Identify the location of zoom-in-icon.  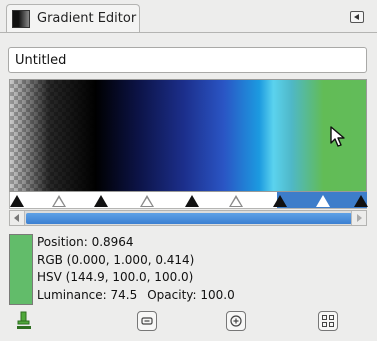
(236, 321).